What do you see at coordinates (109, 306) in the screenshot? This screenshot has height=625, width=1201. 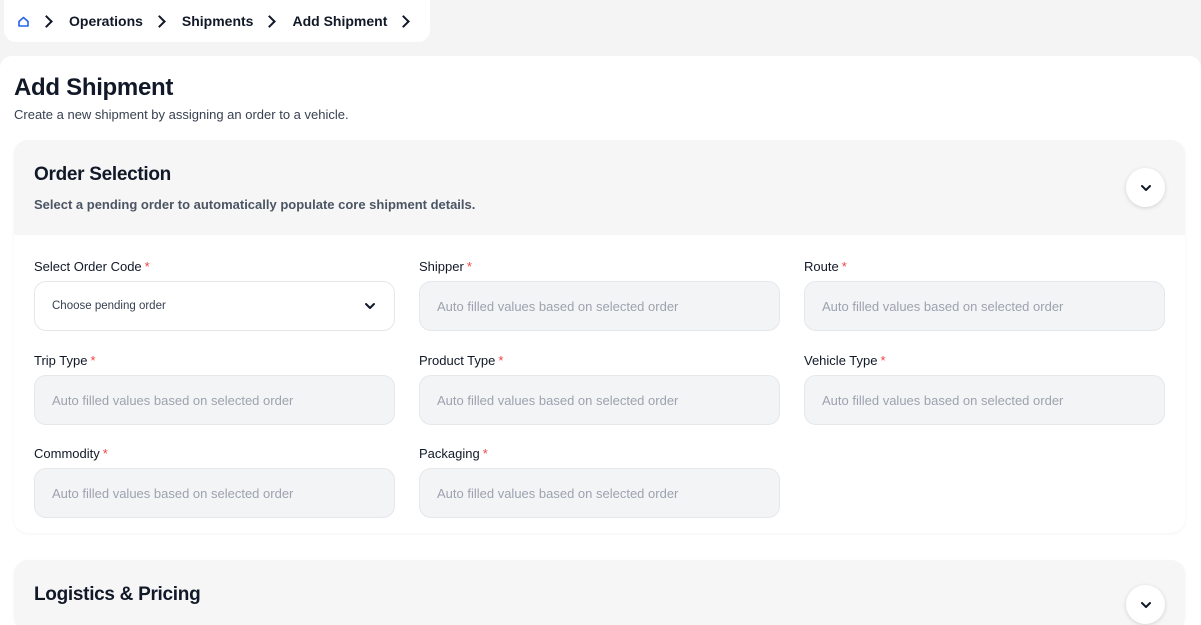 I see `select-value: Choose pending order` at bounding box center [109, 306].